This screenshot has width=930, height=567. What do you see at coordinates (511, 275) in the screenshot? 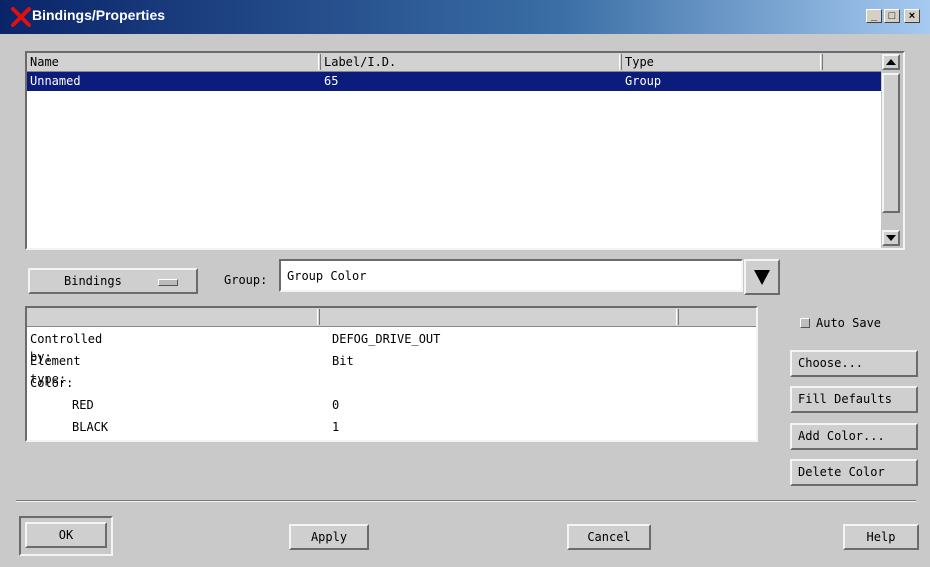
I see `group-field: Group Color` at bounding box center [511, 275].